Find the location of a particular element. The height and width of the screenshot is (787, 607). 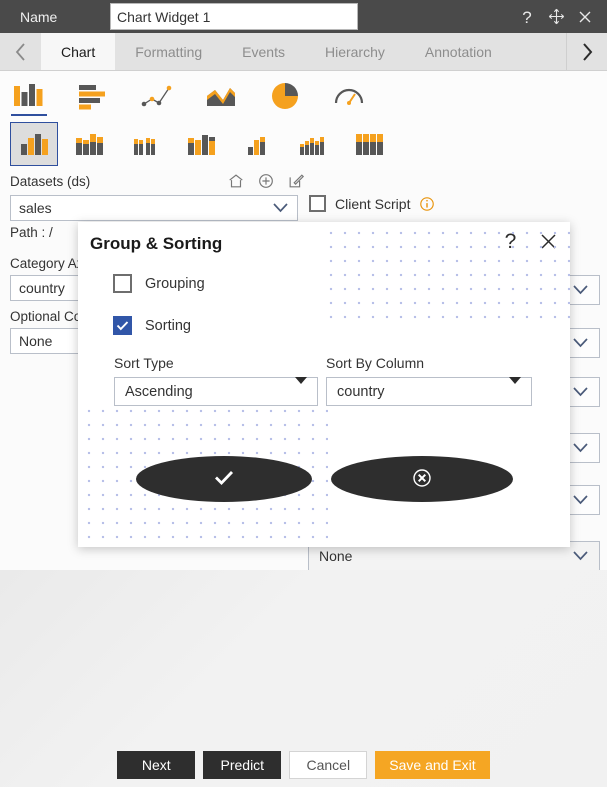

sort-by-column-value: country is located at coordinates (361, 391).